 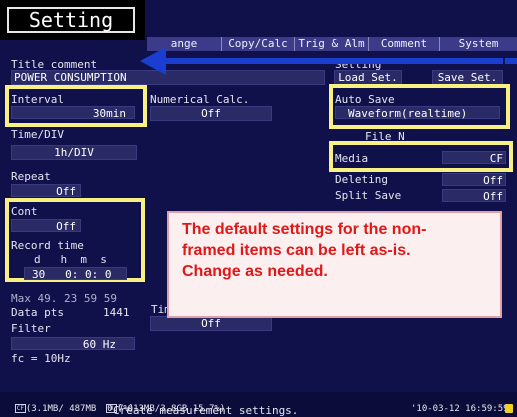 I want to click on repeat-field: Off, so click(x=46, y=191).